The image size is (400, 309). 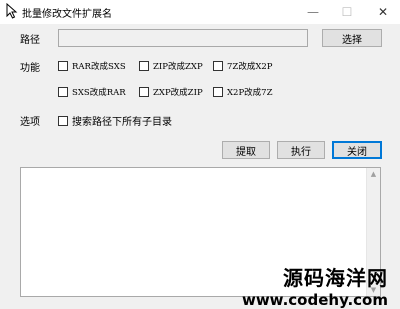 I want to click on close-icon: ✕, so click(x=383, y=12).